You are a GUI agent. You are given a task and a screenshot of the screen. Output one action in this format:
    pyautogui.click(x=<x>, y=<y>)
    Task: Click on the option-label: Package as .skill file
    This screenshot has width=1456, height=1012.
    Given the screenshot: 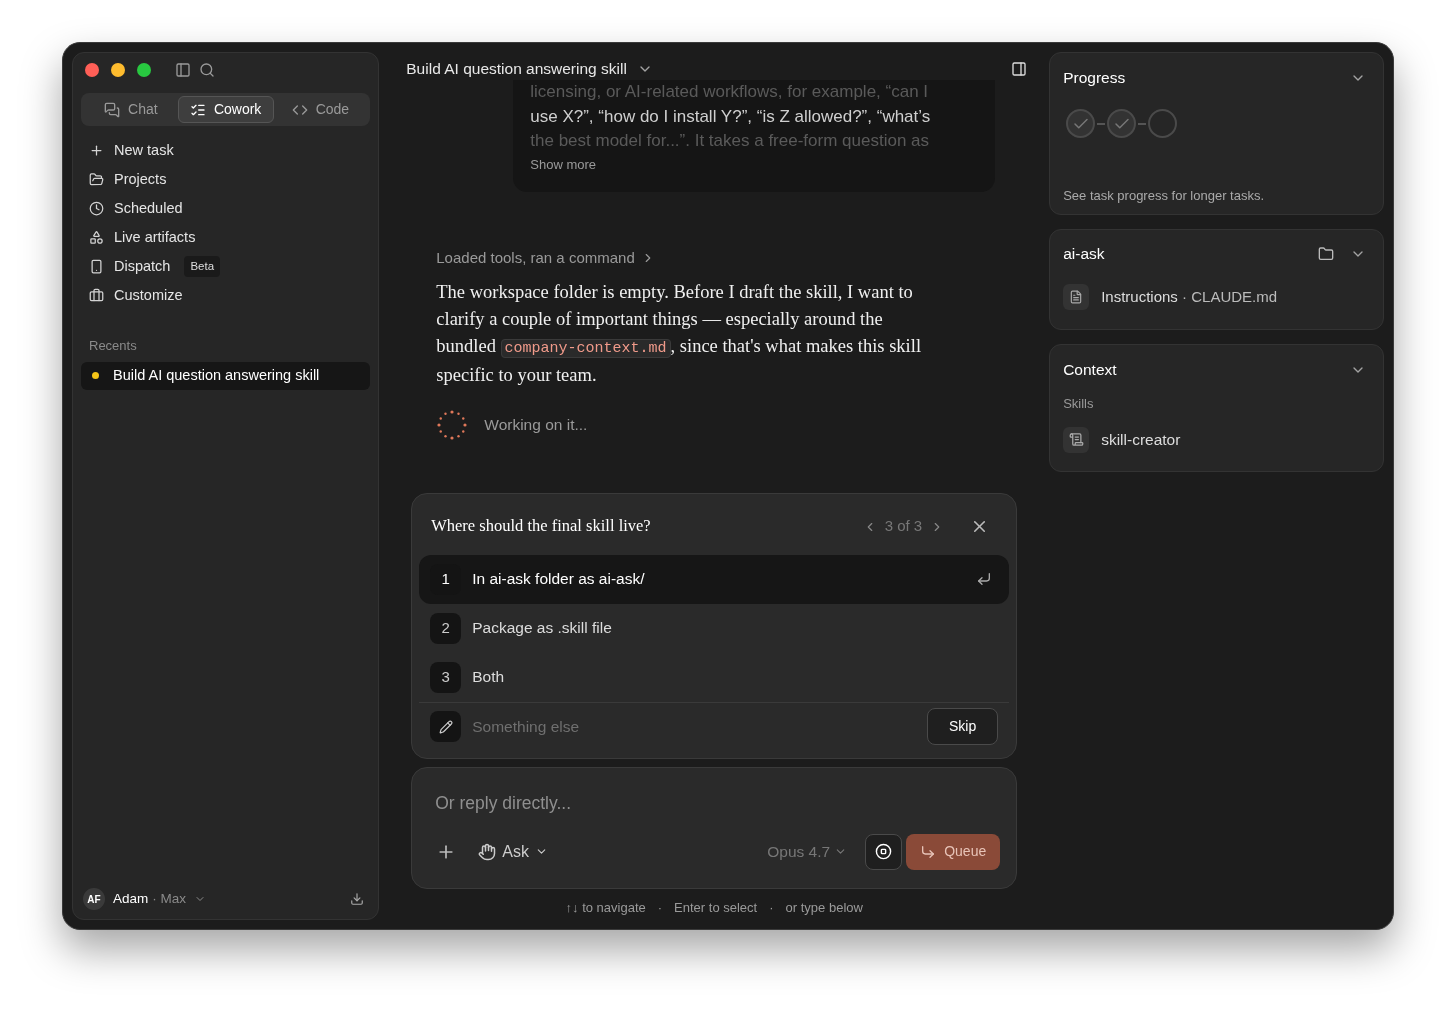 What is the action you would take?
    pyautogui.click(x=542, y=628)
    